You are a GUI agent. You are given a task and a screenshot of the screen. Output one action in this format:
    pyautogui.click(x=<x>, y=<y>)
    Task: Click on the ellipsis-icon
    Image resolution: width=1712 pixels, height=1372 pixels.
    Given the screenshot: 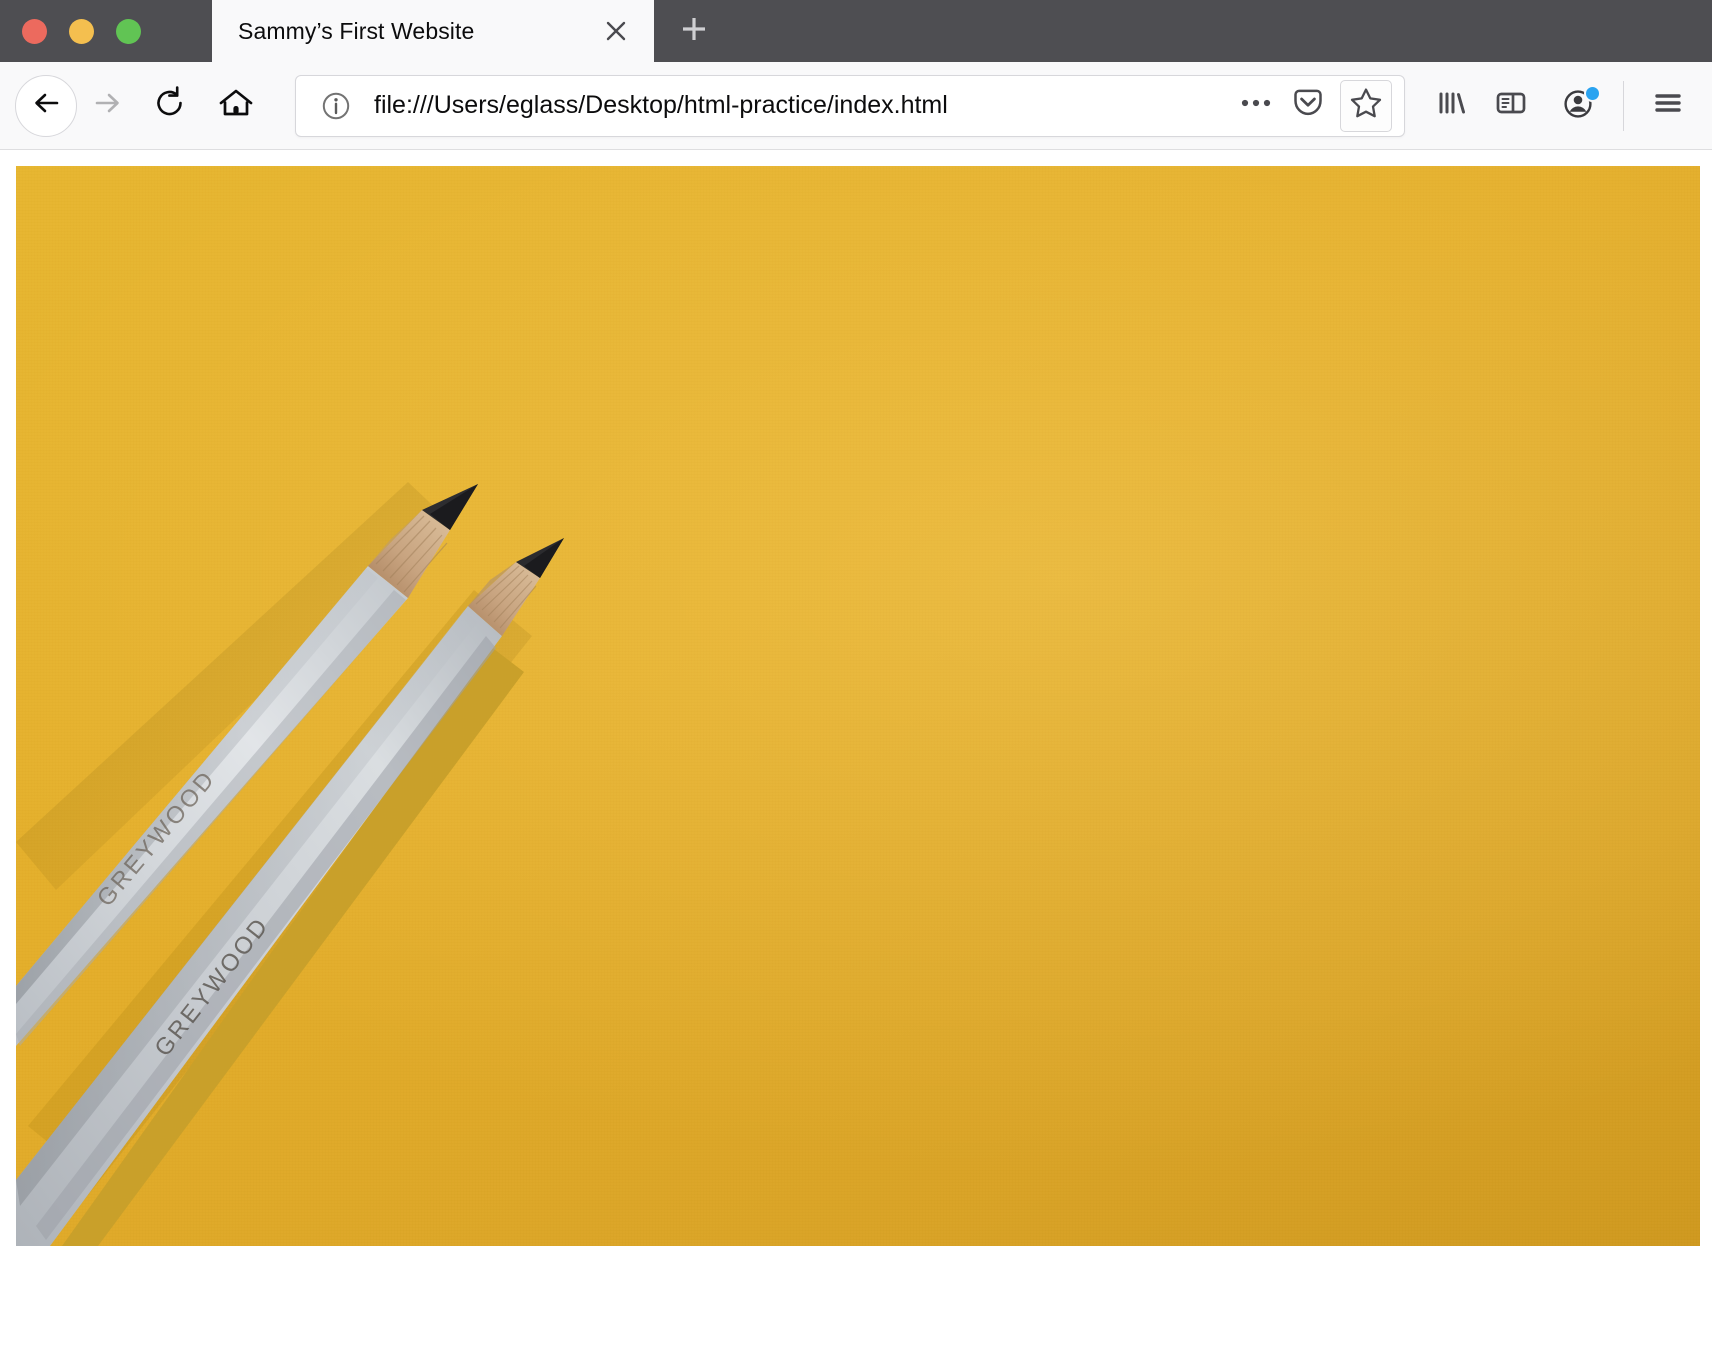 What is the action you would take?
    pyautogui.click(x=1256, y=105)
    